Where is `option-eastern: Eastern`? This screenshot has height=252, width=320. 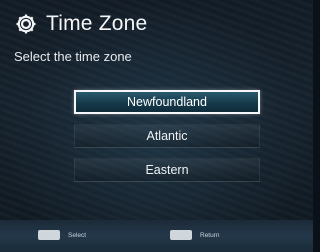
option-eastern: Eastern is located at coordinates (167, 170).